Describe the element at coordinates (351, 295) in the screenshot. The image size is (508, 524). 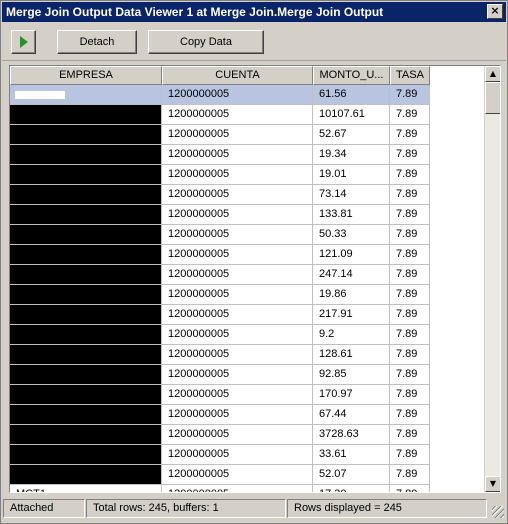
I see `cell-monto: 19.86` at that location.